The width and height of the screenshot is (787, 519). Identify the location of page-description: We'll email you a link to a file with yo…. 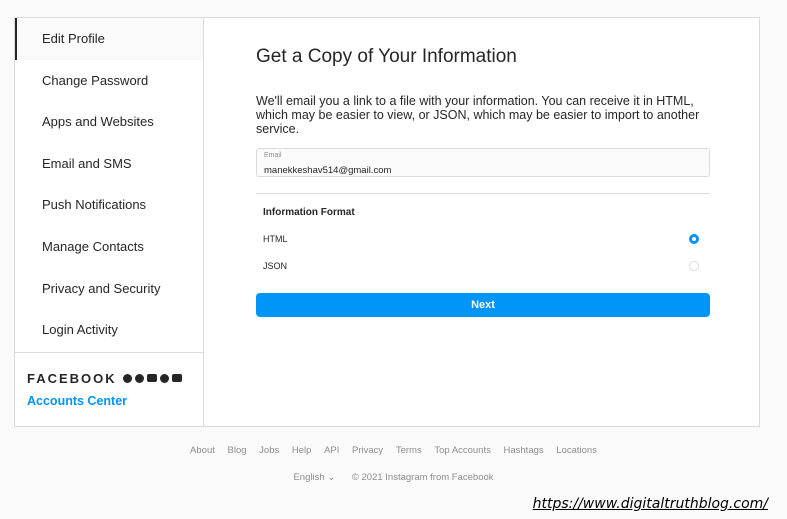
(478, 115).